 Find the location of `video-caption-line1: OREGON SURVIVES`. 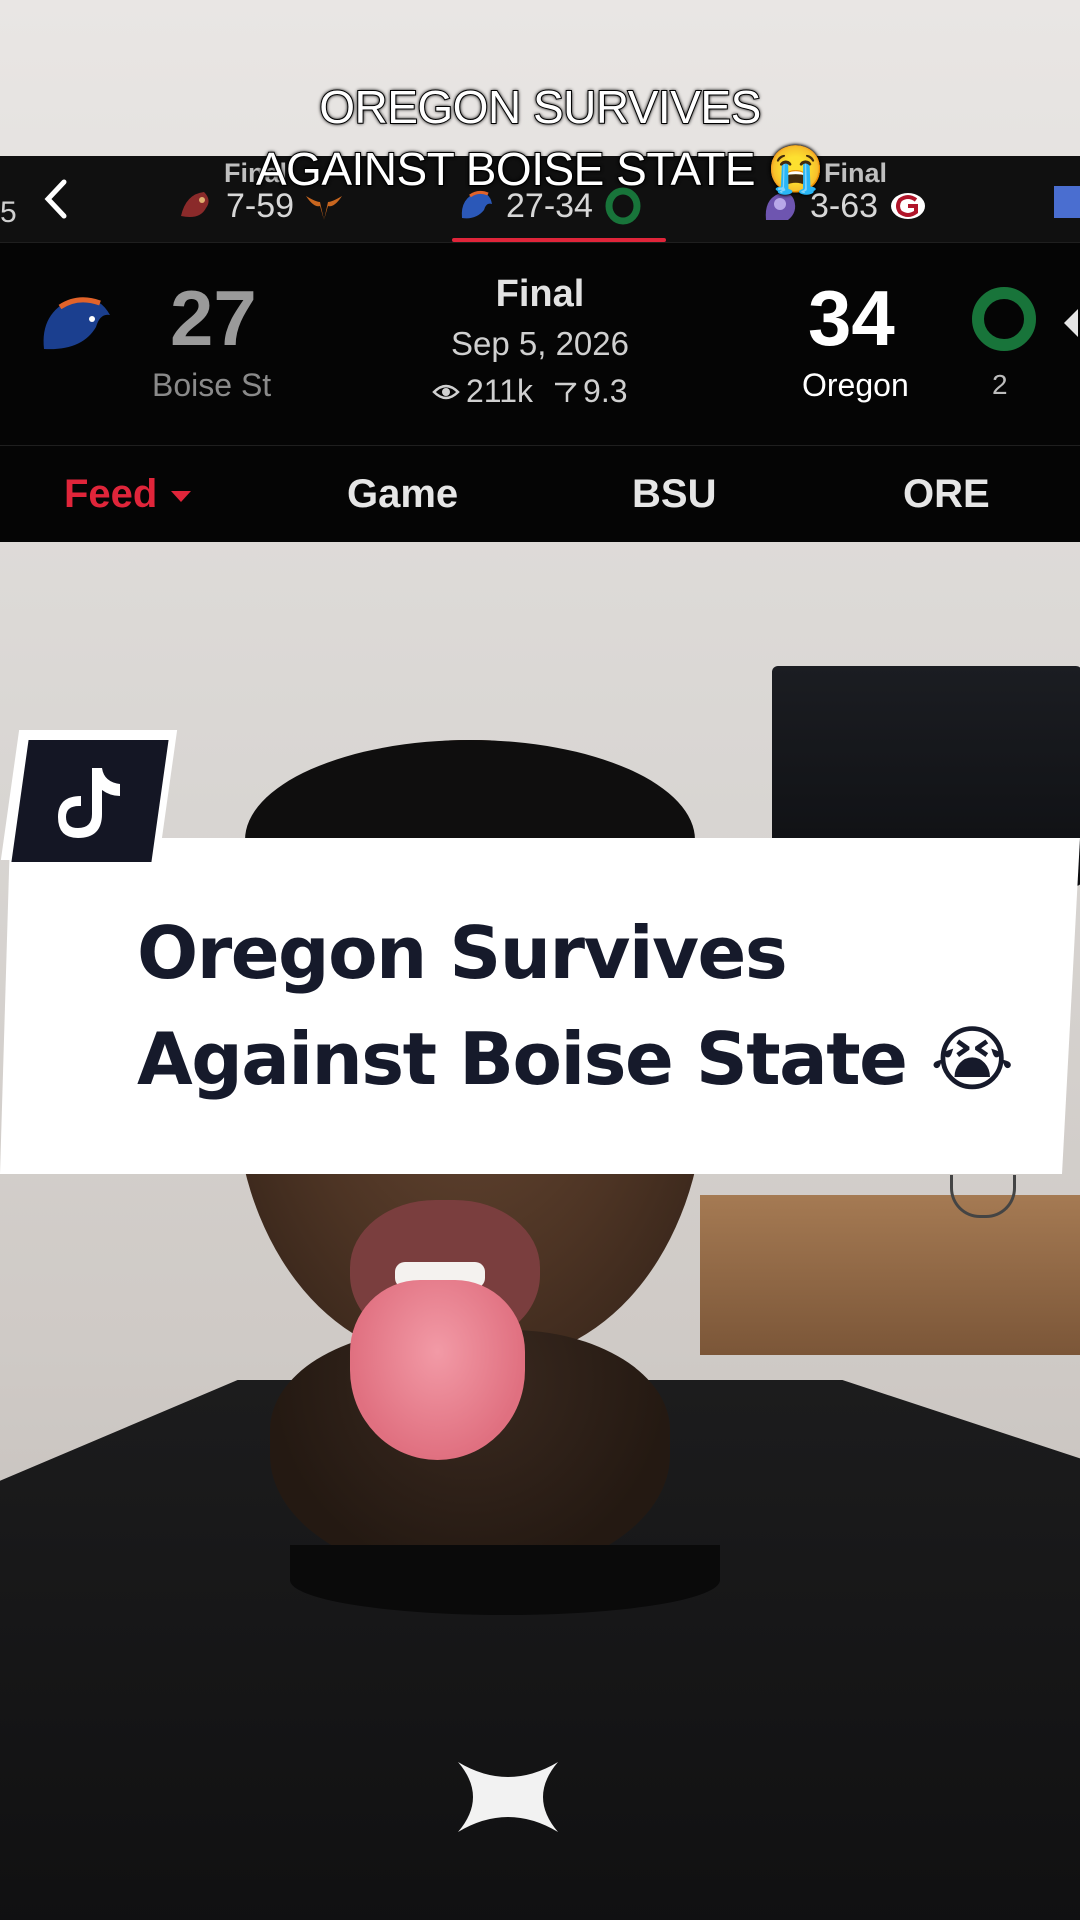

video-caption-line1: OREGON SURVIVES is located at coordinates (540, 107).